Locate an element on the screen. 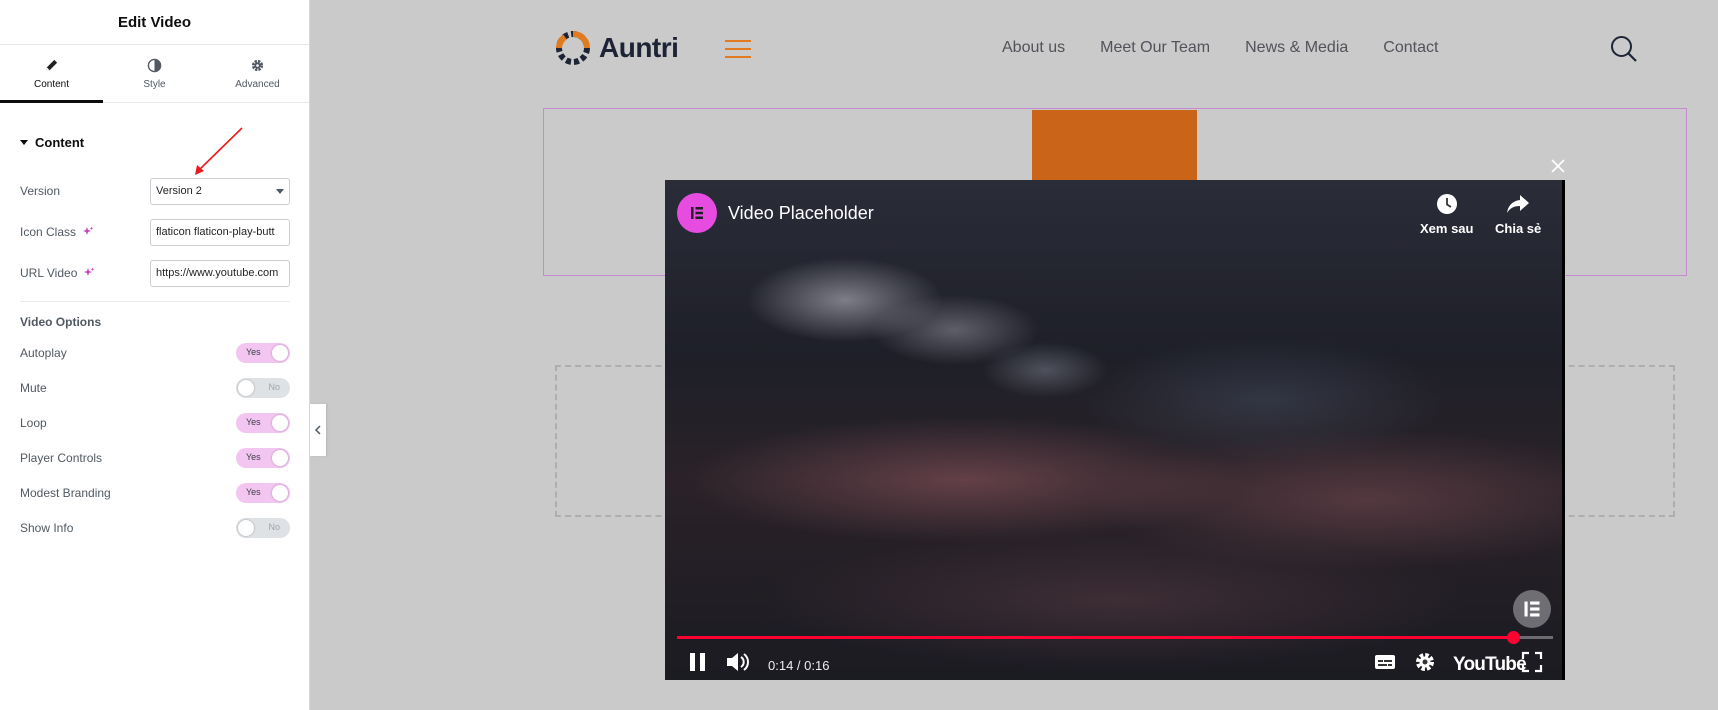 This screenshot has width=1718, height=710. subtitles-icon is located at coordinates (1385, 662).